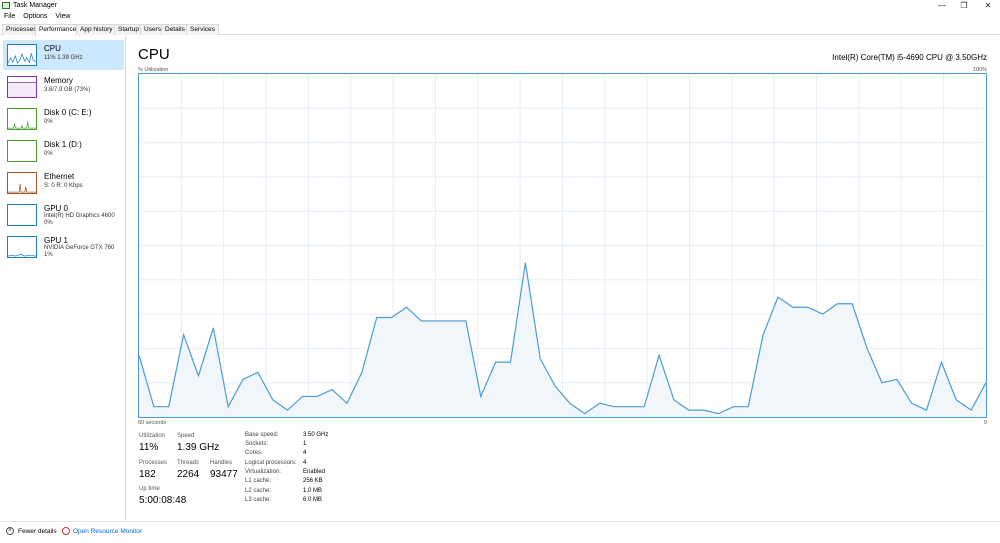 The height and width of the screenshot is (543, 1000). What do you see at coordinates (35, 5) in the screenshot?
I see `window-title: Task Manager` at bounding box center [35, 5].